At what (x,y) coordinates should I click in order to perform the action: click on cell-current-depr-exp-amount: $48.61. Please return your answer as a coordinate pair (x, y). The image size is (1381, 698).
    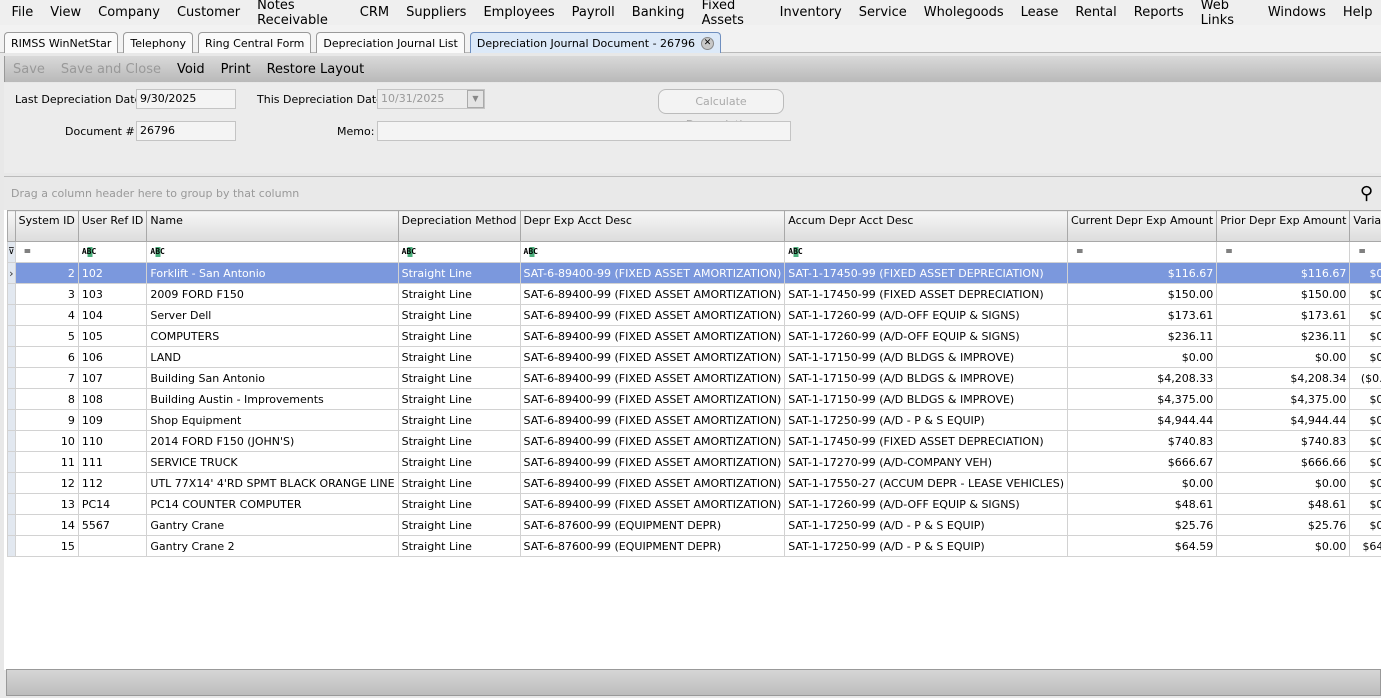
    Looking at the image, I should click on (1142, 504).